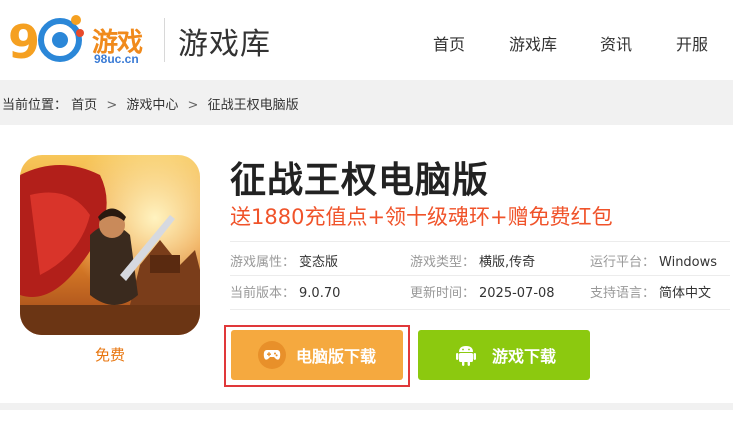 This screenshot has height=441, width=733. Describe the element at coordinates (366, 425) in the screenshot. I see `next-section-card` at that location.